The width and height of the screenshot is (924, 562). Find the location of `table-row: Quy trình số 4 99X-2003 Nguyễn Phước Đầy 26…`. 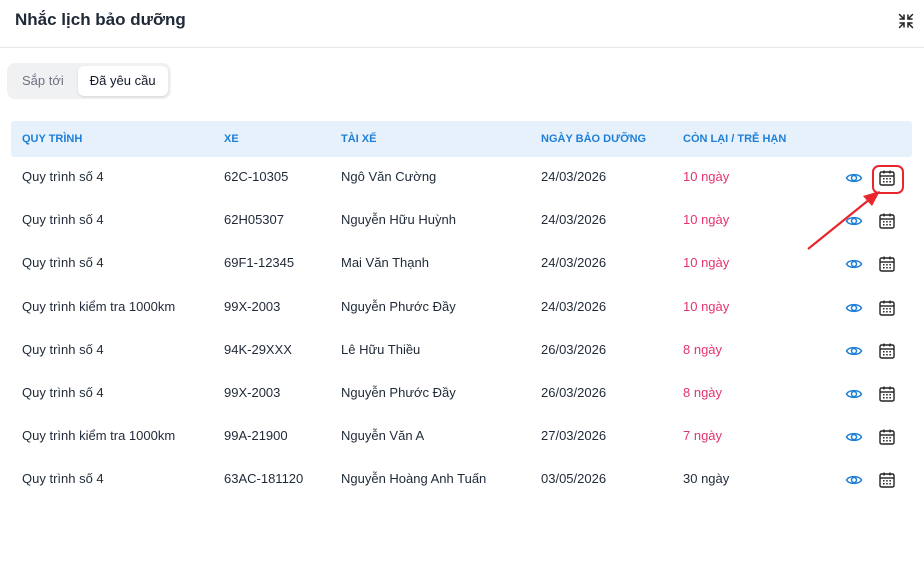

table-row: Quy trình số 4 99X-2003 Nguyễn Phước Đầy 26… is located at coordinates (461, 394).